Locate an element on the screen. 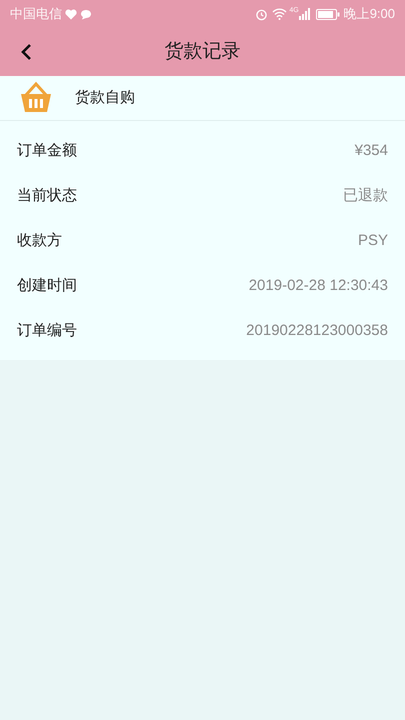 Image resolution: width=405 pixels, height=720 pixels. field-value: PSY is located at coordinates (373, 241).